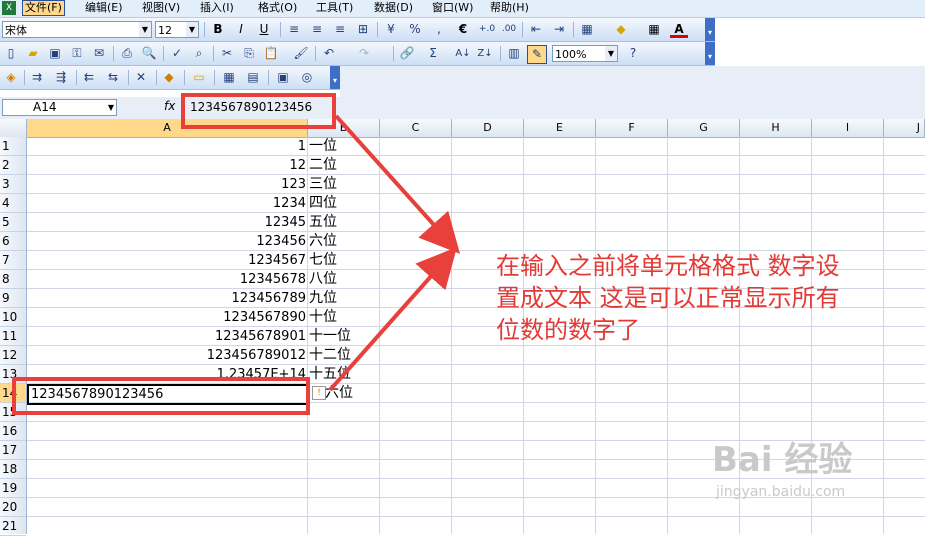 Image resolution: width=925 pixels, height=536 pixels. I want to click on annotation-text: 在输入之前将单元格格式 数字设 置成文本 这是可以正常显示所有 位数的数字了, so click(706, 298).